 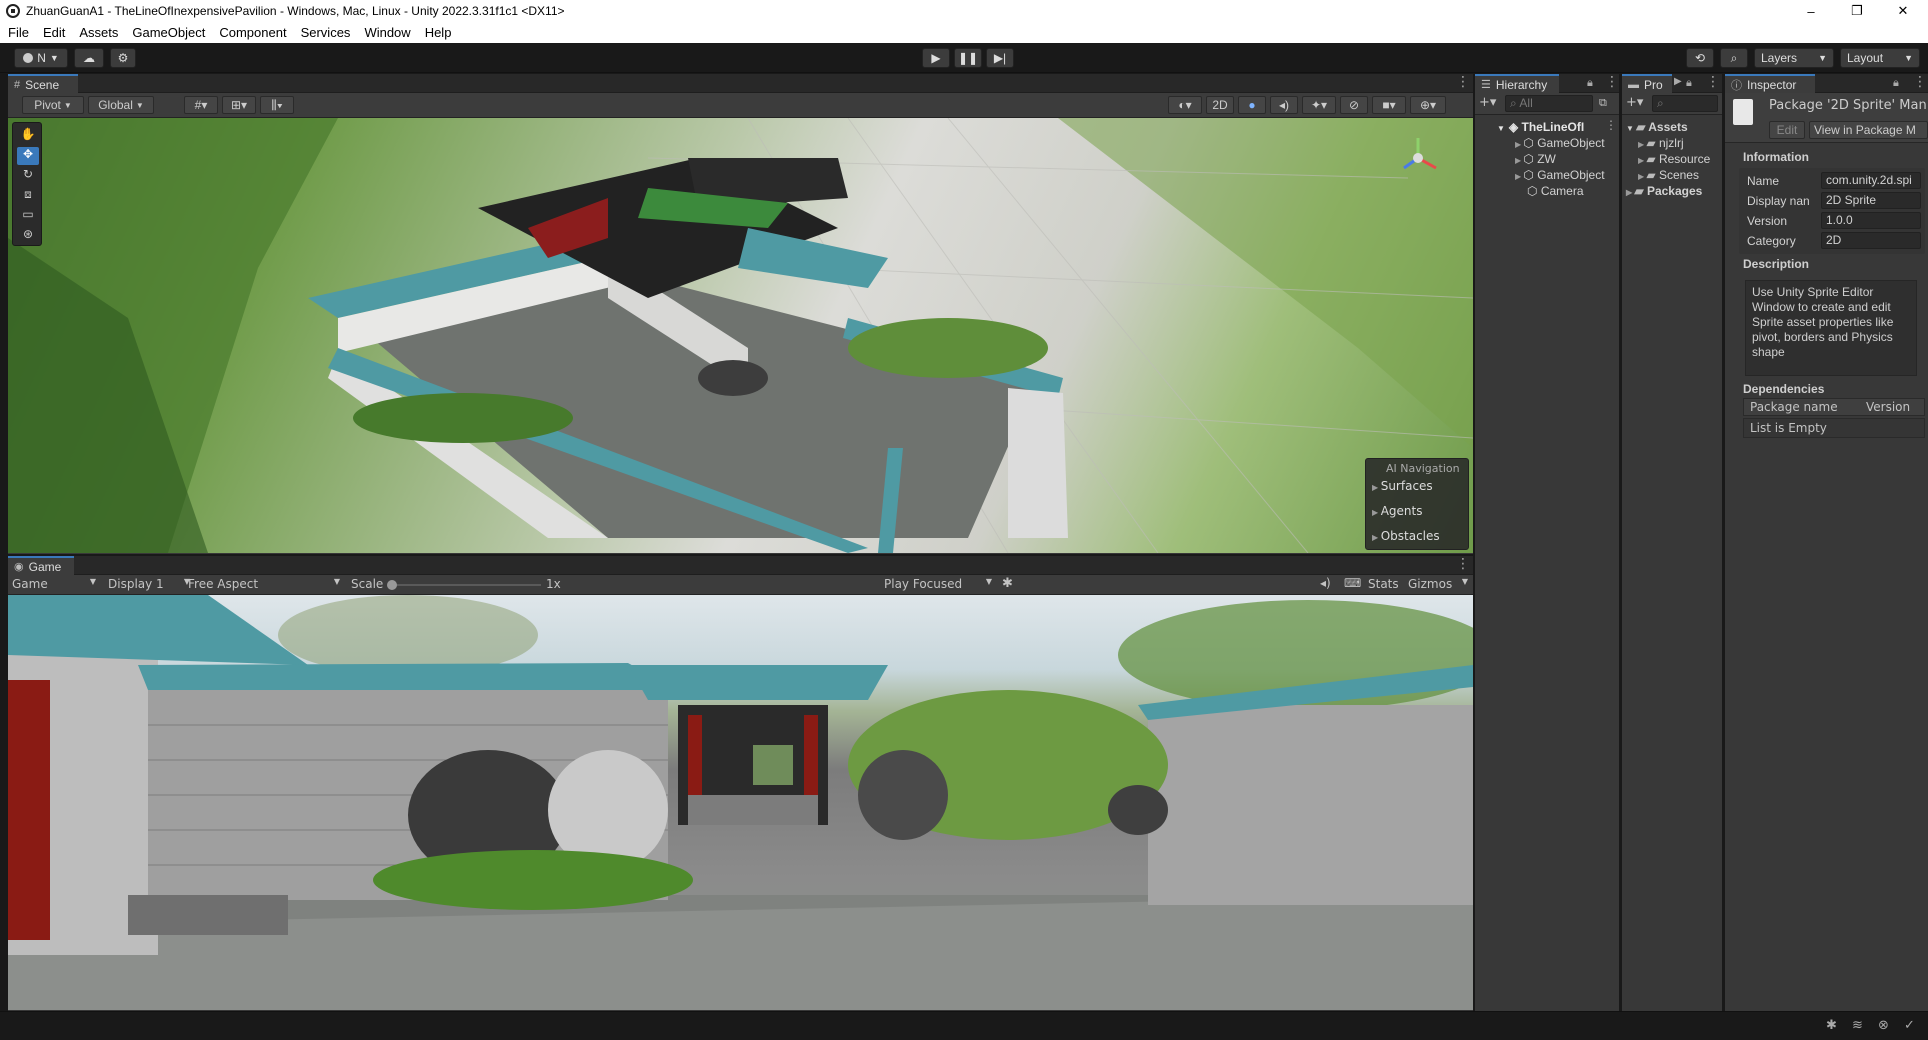 What do you see at coordinates (98, 32) in the screenshot?
I see `menu-assets: Assets` at bounding box center [98, 32].